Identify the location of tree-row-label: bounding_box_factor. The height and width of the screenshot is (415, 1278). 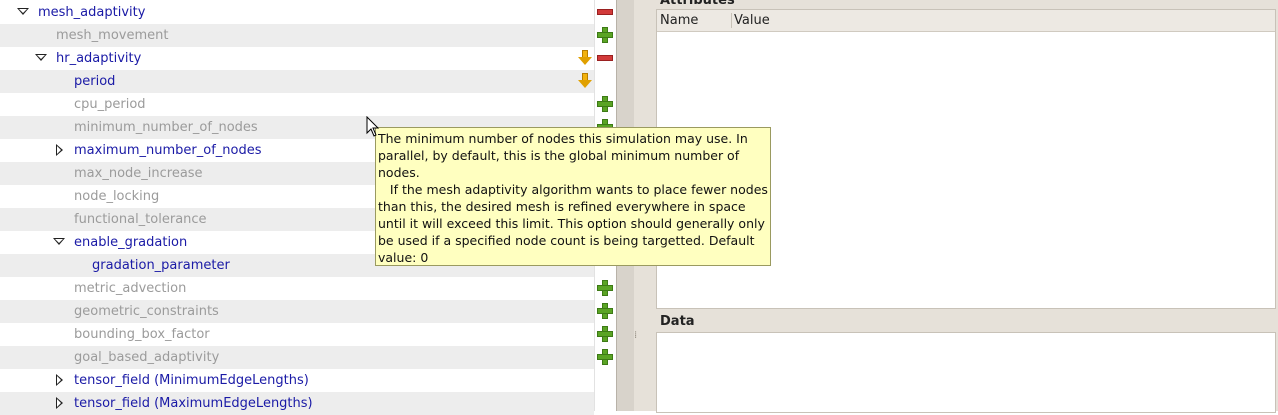
(142, 334).